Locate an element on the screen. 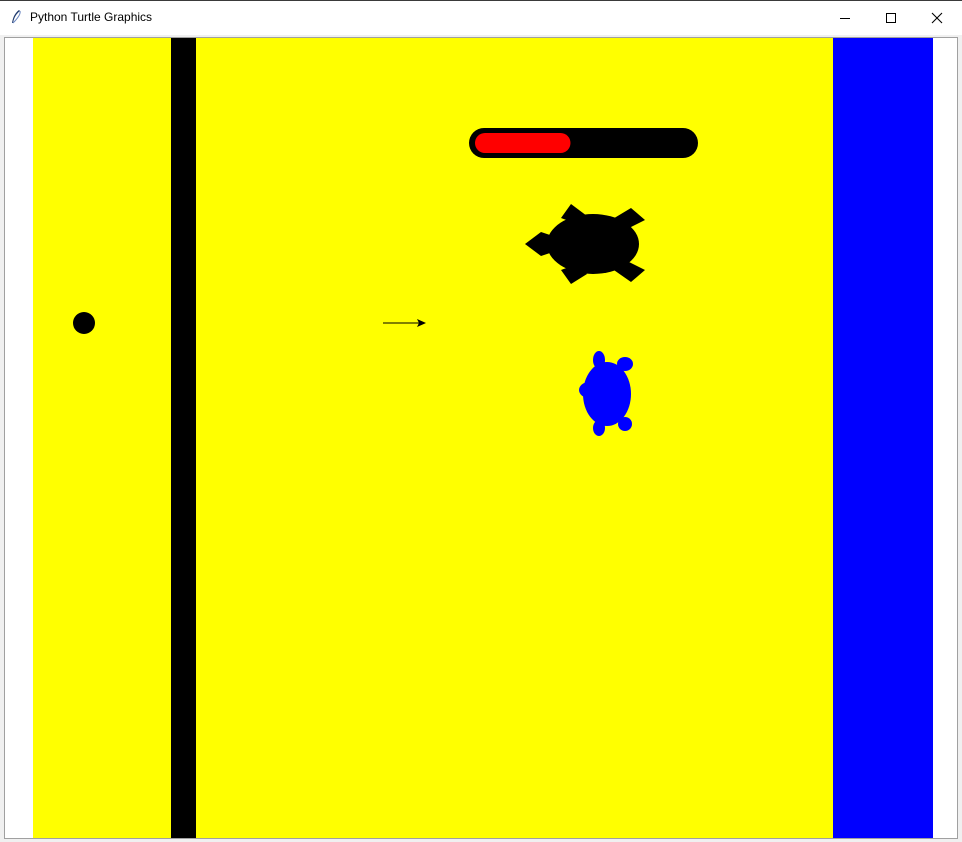 This screenshot has width=962, height=842. minimize-icon is located at coordinates (845, 18).